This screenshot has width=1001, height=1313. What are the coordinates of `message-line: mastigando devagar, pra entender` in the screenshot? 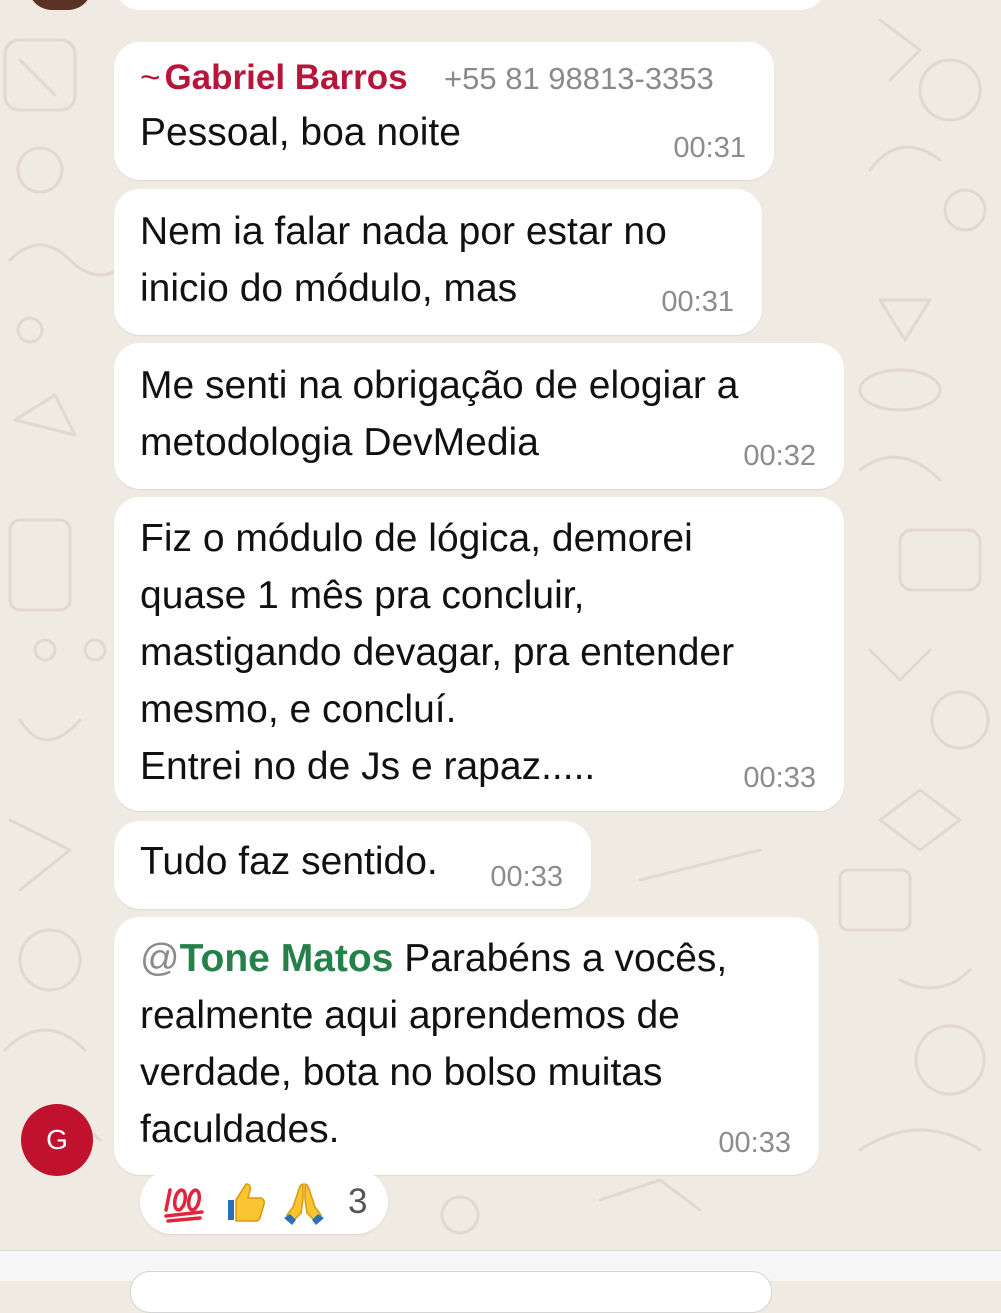 It's located at (437, 652).